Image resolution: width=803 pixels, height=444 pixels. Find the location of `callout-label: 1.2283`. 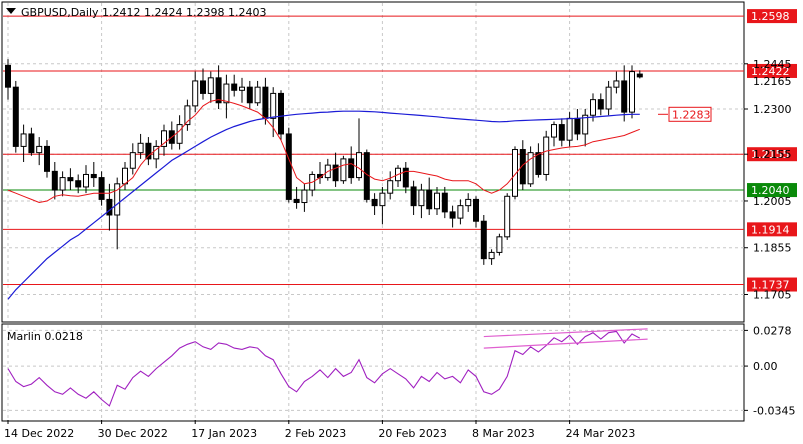

callout-label: 1.2283 is located at coordinates (691, 114).